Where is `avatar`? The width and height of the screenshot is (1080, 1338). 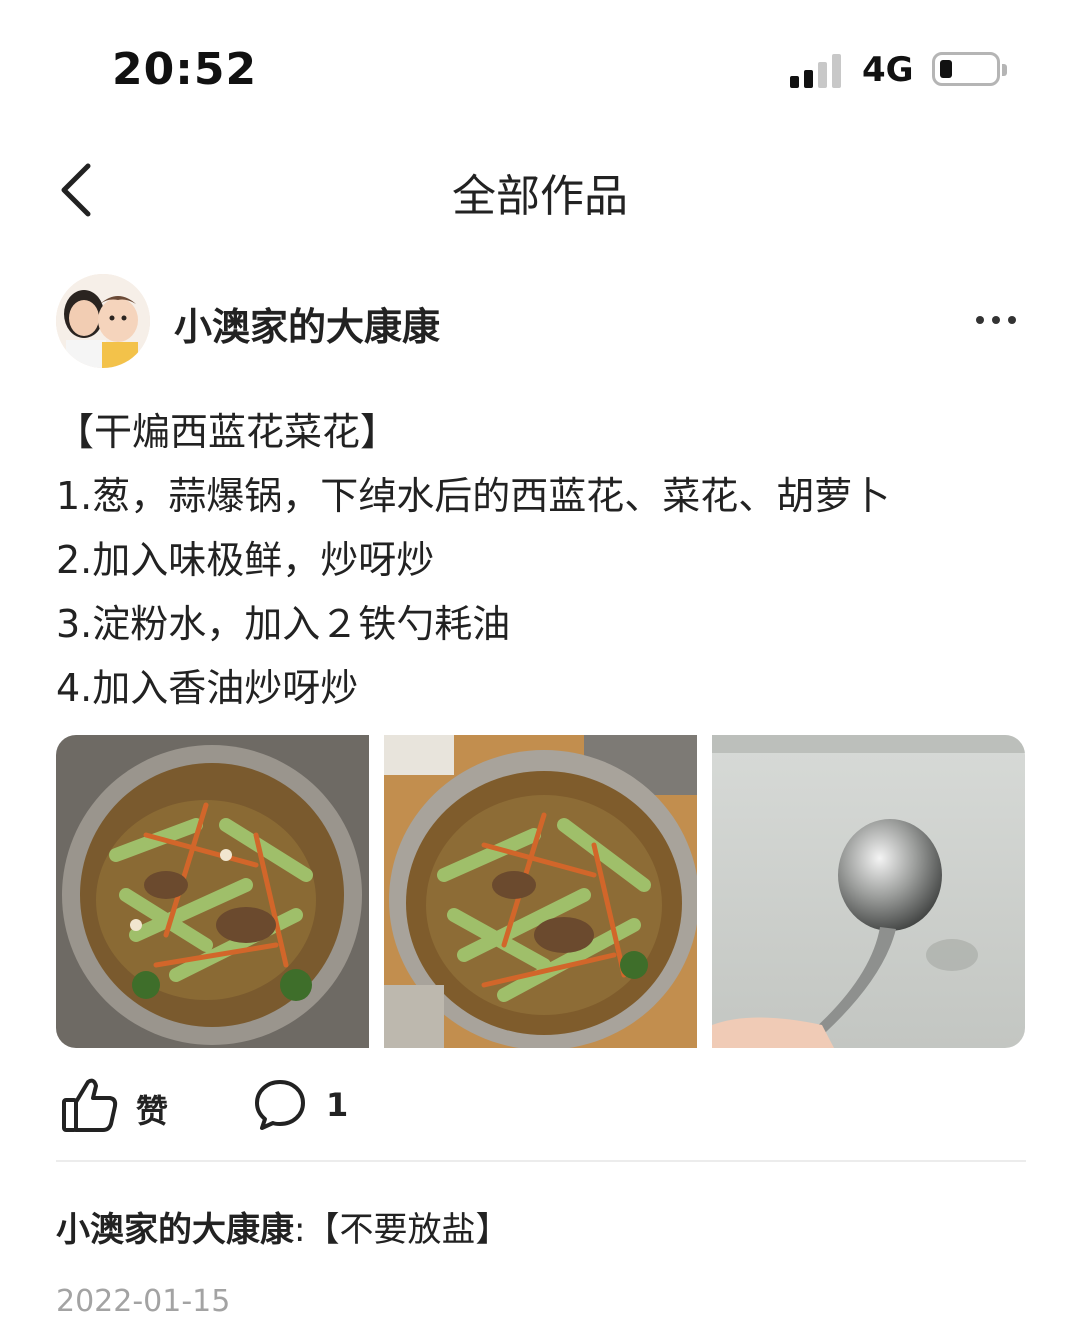
avatar is located at coordinates (103, 321).